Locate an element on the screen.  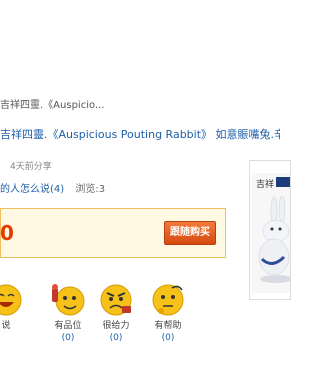
vote-laughing: 说 is located at coordinates (16, 317).